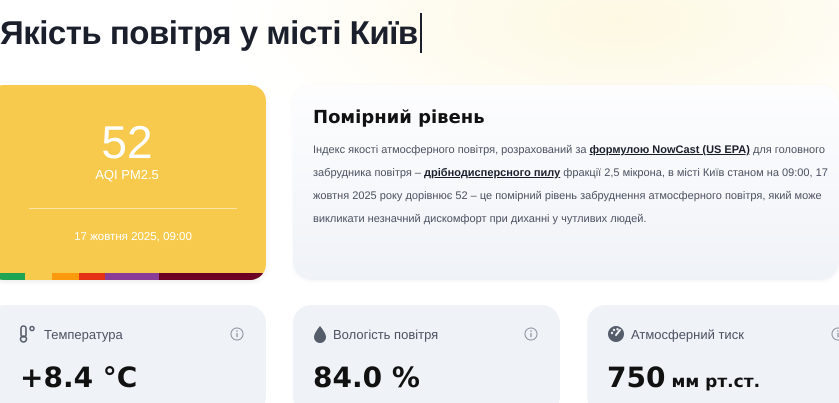 Image resolution: width=839 pixels, height=403 pixels. Describe the element at coordinates (399, 117) in the screenshot. I see `level-heading: Помірний рівень` at that location.